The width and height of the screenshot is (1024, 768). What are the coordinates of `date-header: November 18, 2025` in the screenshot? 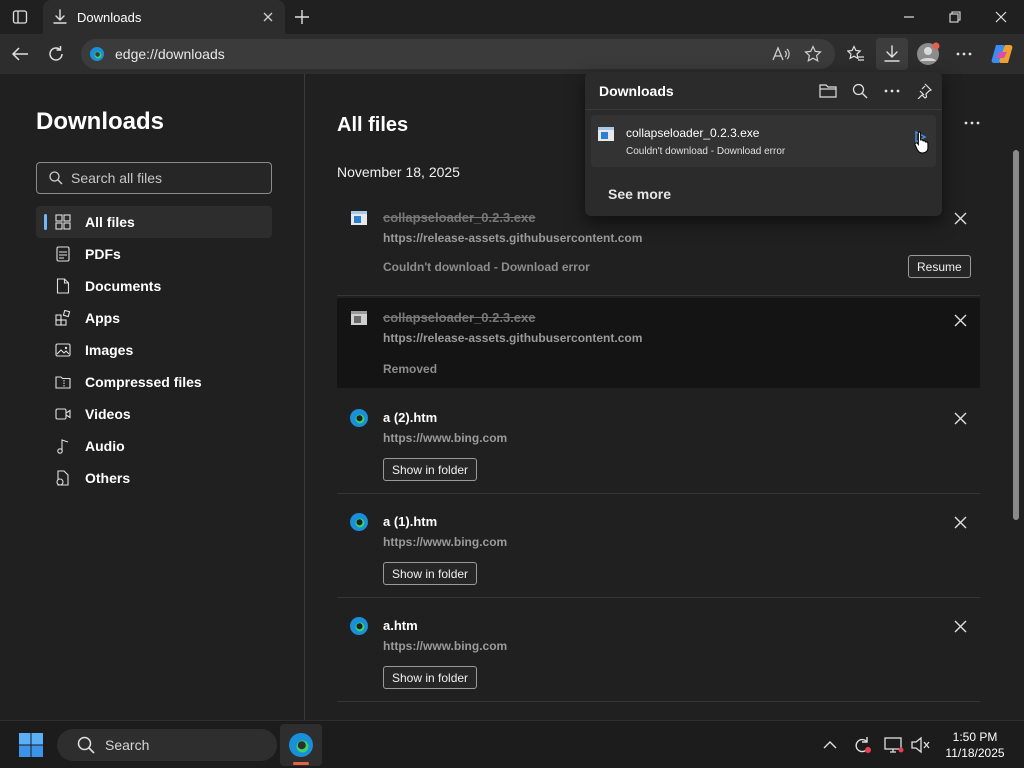 It's located at (398, 172).